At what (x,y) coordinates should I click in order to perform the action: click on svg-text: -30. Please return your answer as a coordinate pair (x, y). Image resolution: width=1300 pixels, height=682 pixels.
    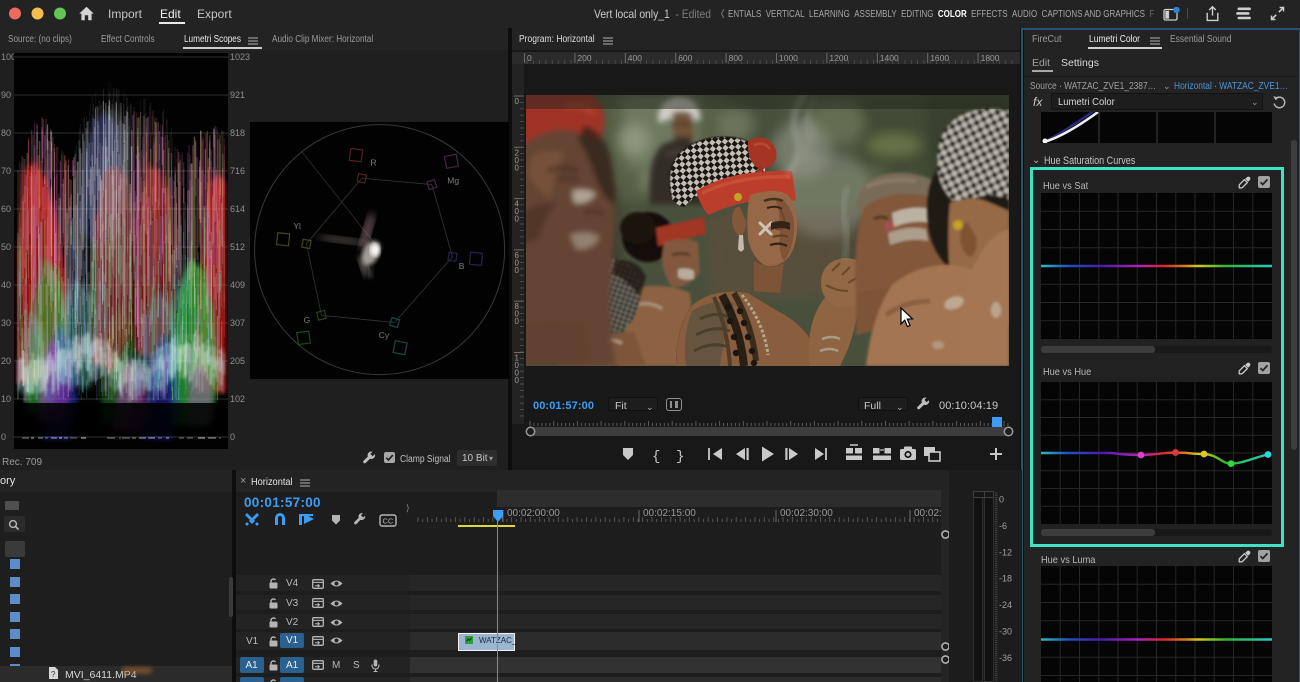
    Looking at the image, I should click on (1005, 632).